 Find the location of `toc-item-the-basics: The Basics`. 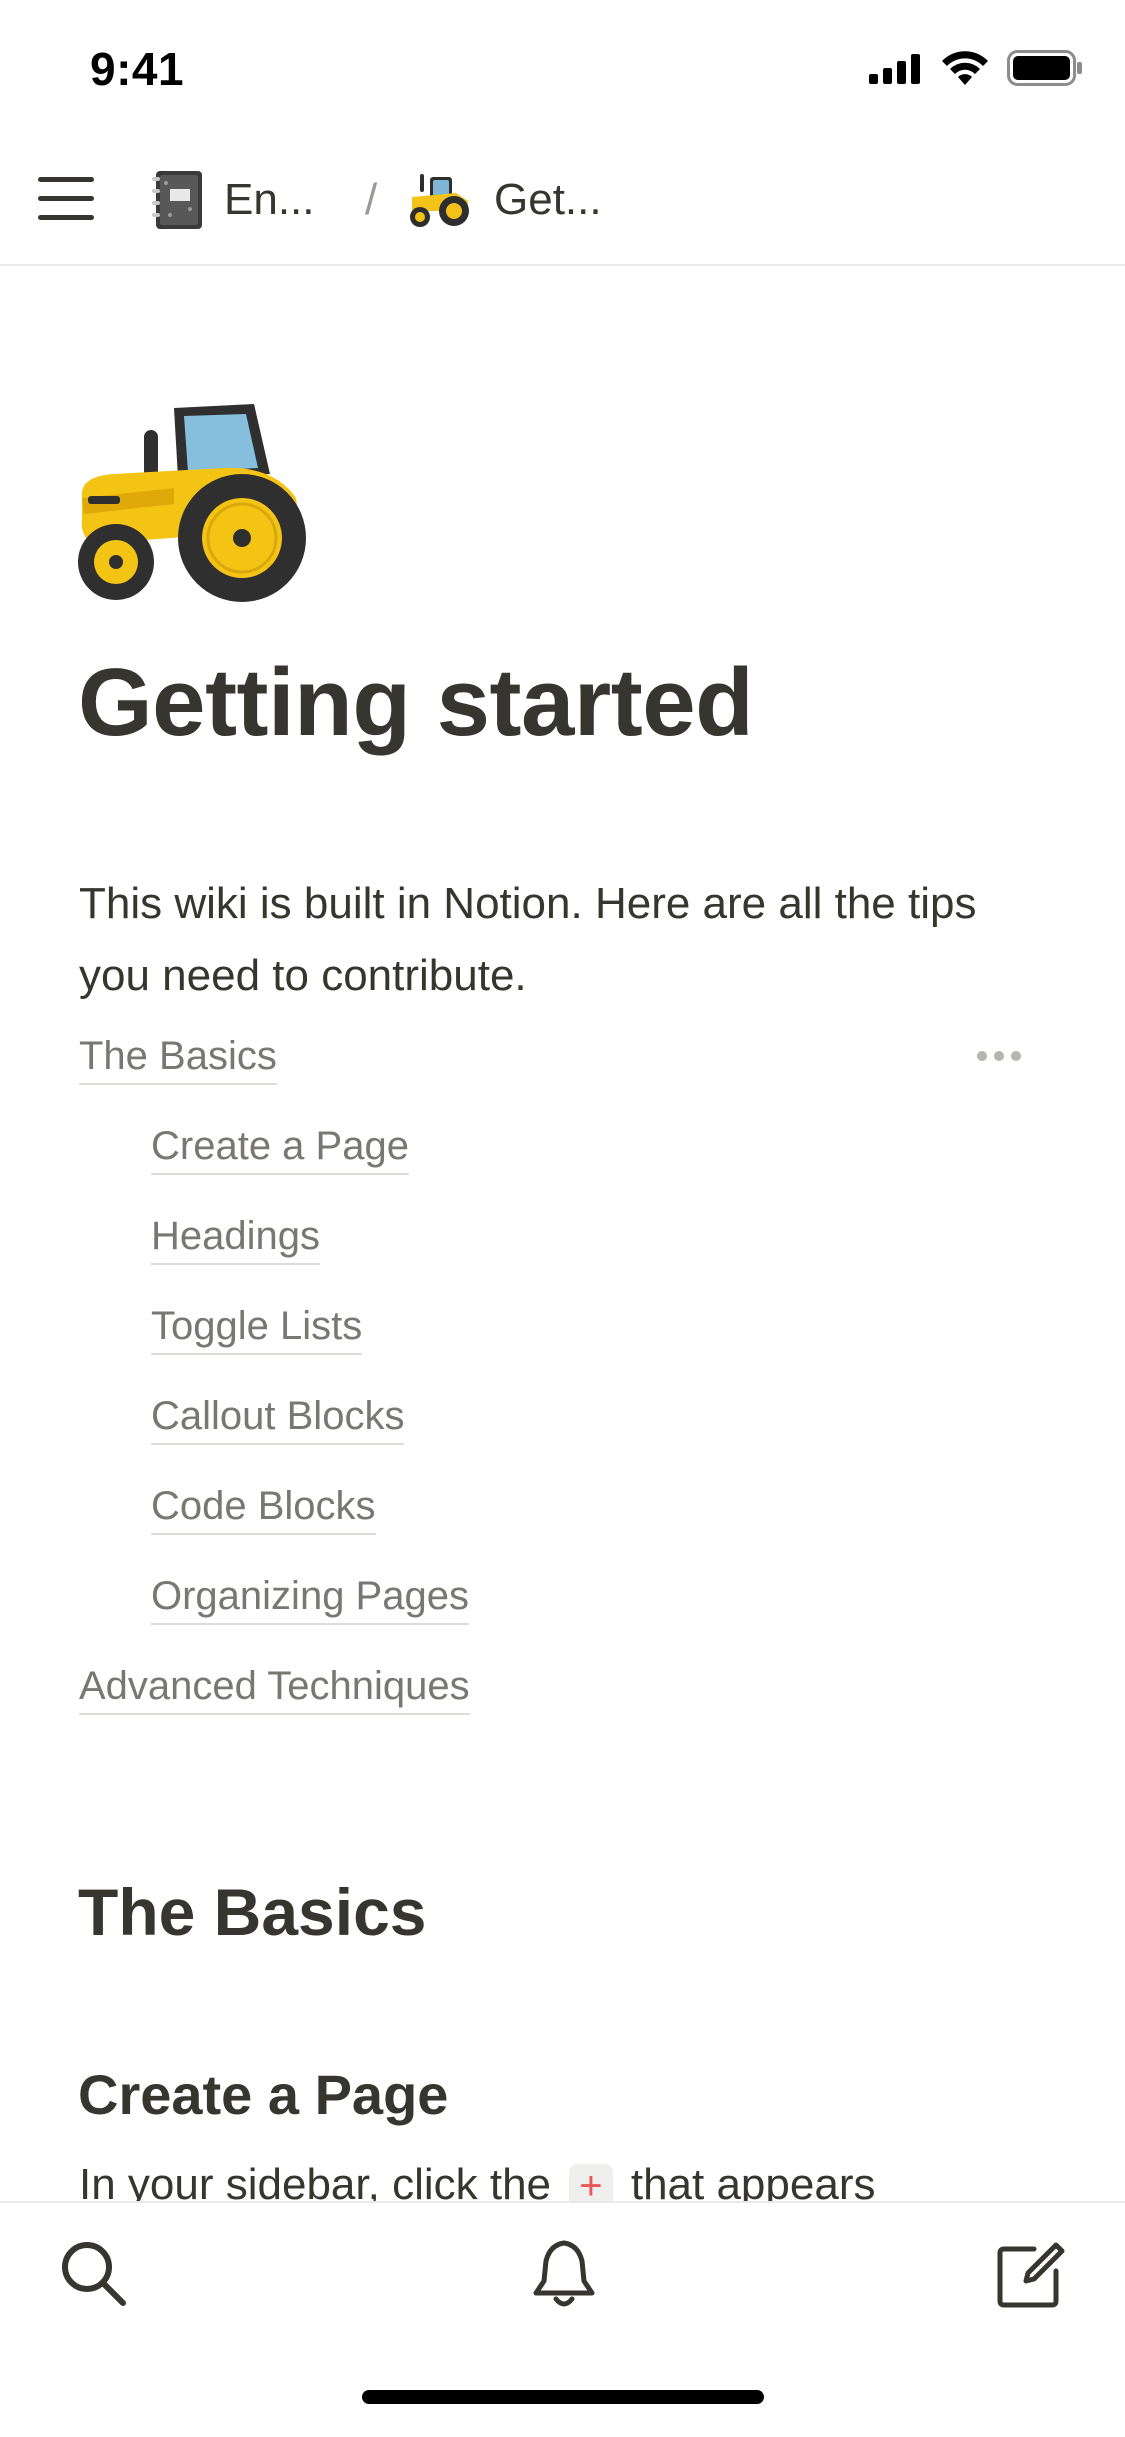

toc-item-the-basics: The Basics is located at coordinates (178, 1059).